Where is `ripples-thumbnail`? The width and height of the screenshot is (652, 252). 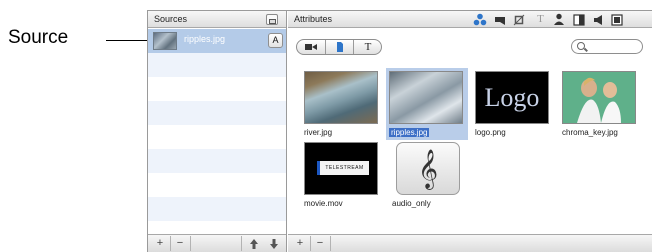 ripples-thumbnail is located at coordinates (426, 97).